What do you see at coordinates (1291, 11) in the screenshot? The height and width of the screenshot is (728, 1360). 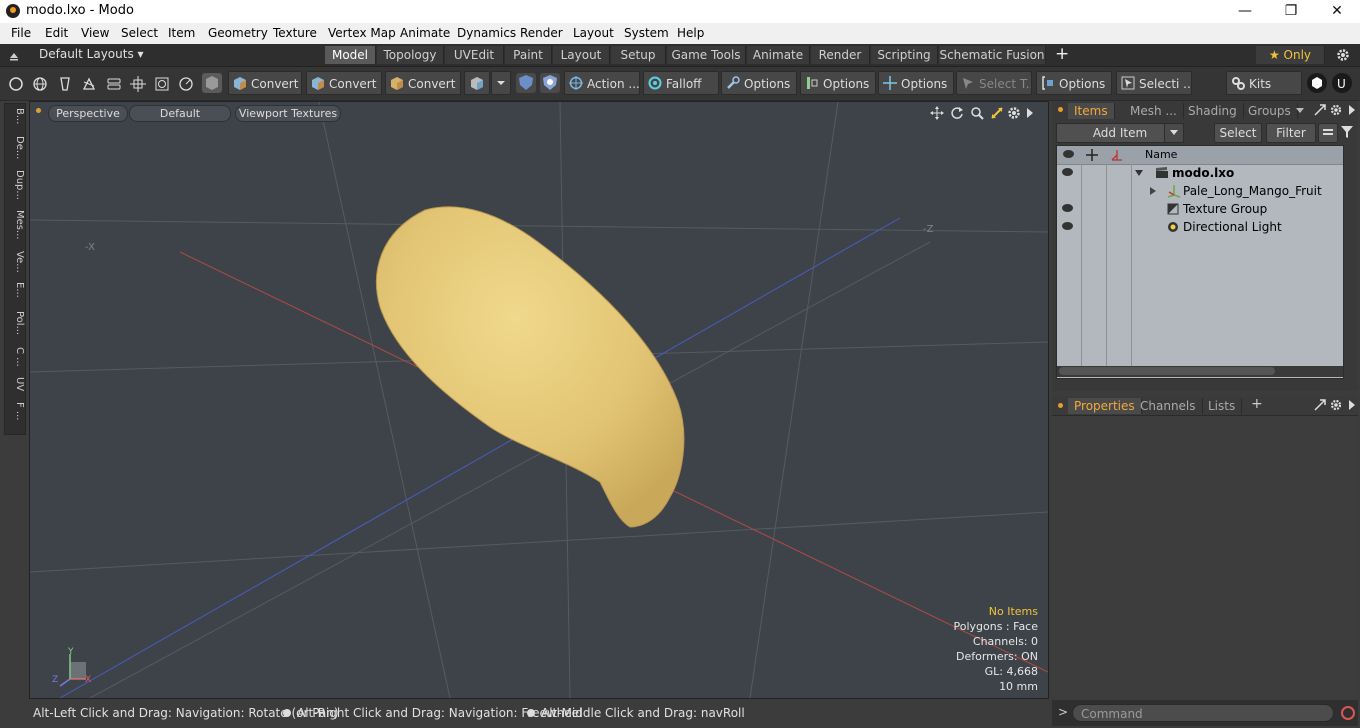 I see `restore-button: ❐` at bounding box center [1291, 11].